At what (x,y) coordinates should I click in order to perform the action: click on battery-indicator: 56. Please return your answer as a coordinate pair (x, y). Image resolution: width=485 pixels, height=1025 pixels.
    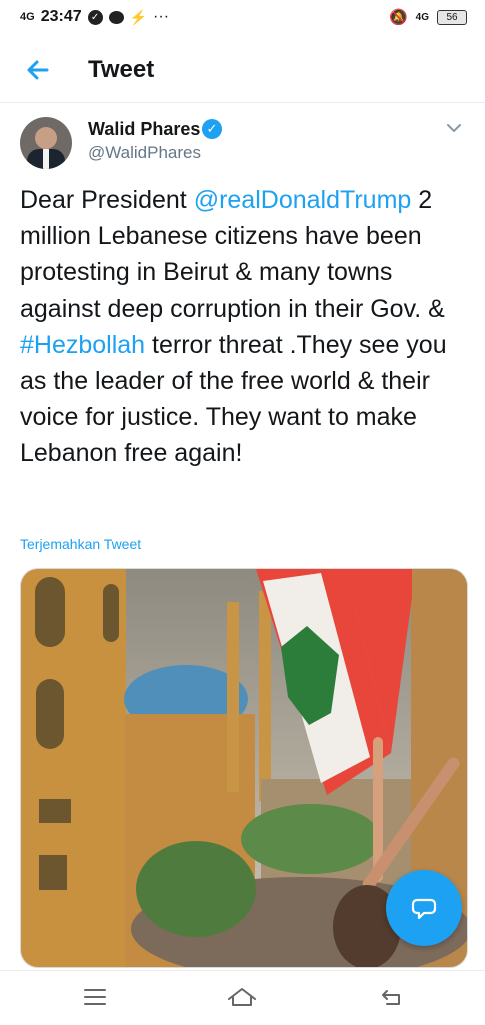
    Looking at the image, I should click on (452, 17).